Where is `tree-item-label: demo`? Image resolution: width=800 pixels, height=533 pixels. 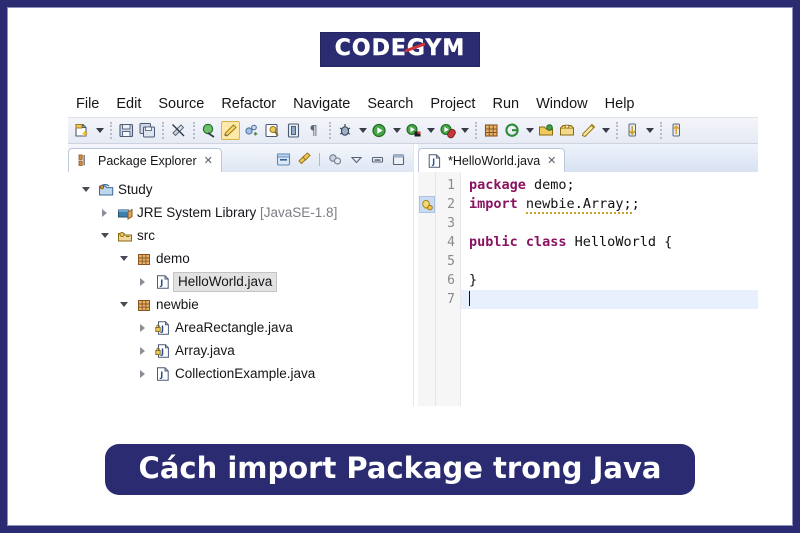 tree-item-label: demo is located at coordinates (173, 258).